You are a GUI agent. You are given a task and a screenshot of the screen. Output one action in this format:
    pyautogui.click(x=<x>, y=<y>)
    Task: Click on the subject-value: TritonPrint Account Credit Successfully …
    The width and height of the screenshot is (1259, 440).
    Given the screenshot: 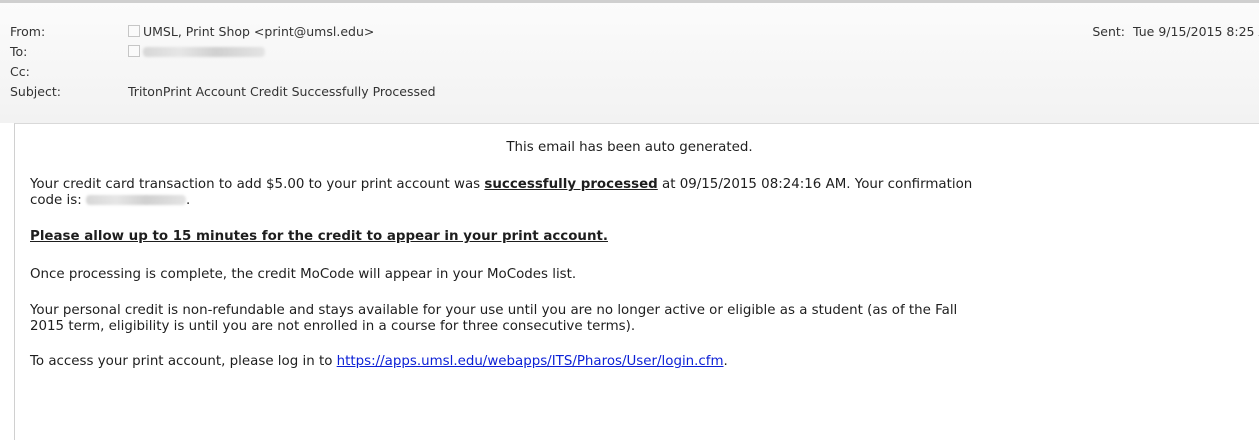 What is the action you would take?
    pyautogui.click(x=282, y=91)
    